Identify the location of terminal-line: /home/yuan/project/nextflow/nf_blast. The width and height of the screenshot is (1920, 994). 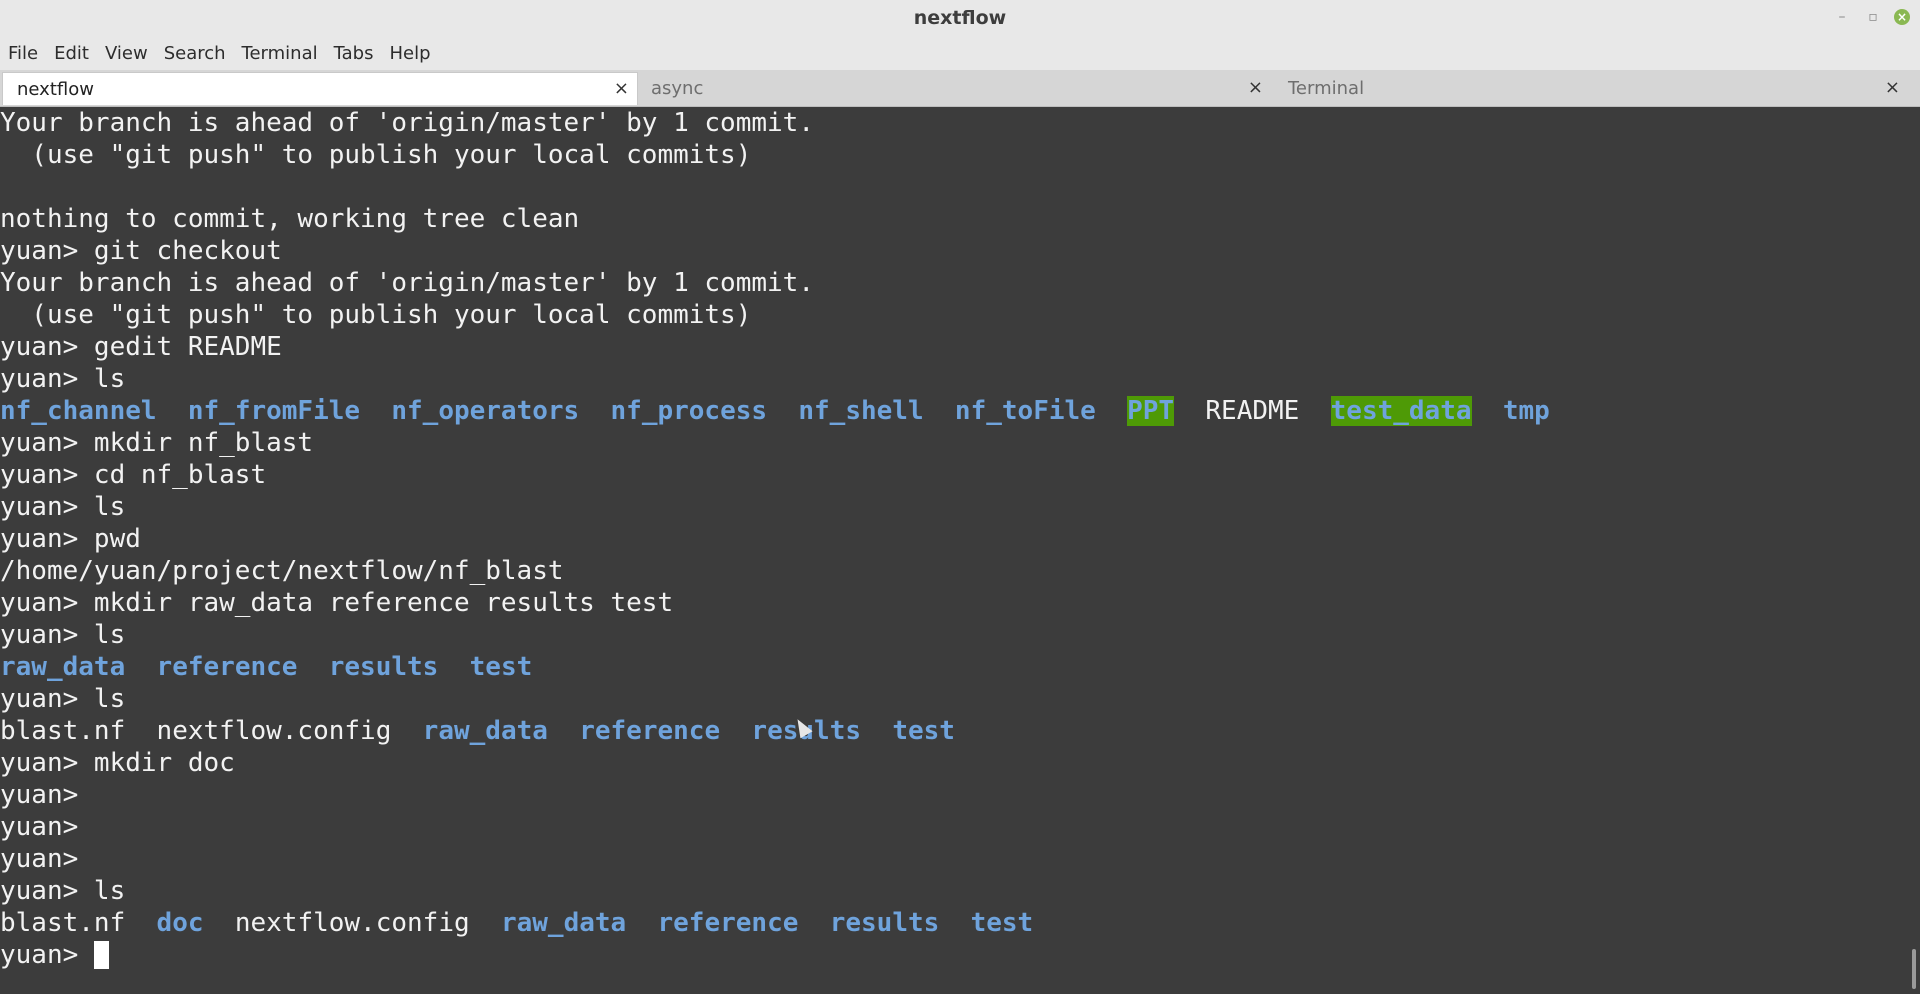
(954, 571).